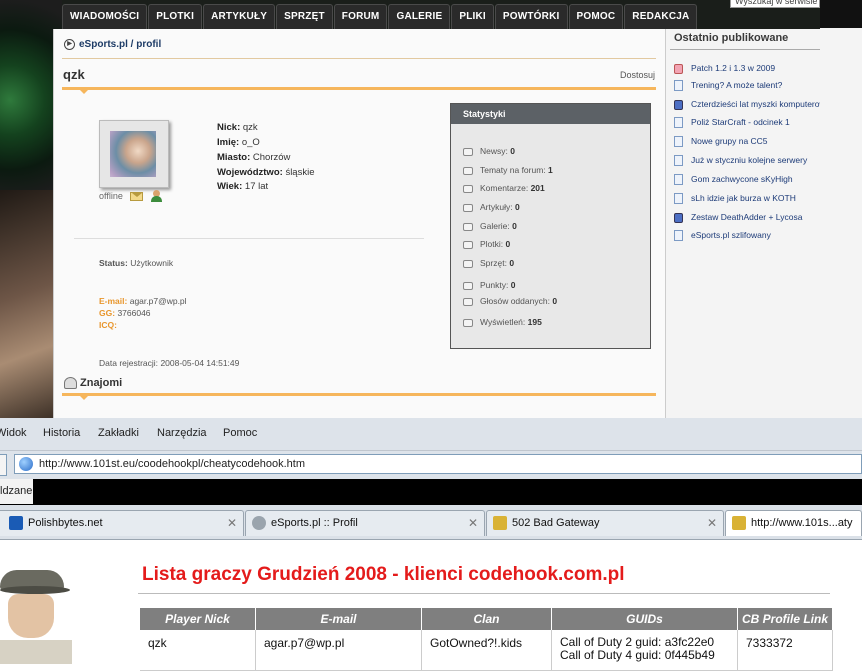 Image resolution: width=862 pixels, height=671 pixels. I want to click on recent-item: Patch 1.2 i 1.3 w 2009, so click(747, 68).